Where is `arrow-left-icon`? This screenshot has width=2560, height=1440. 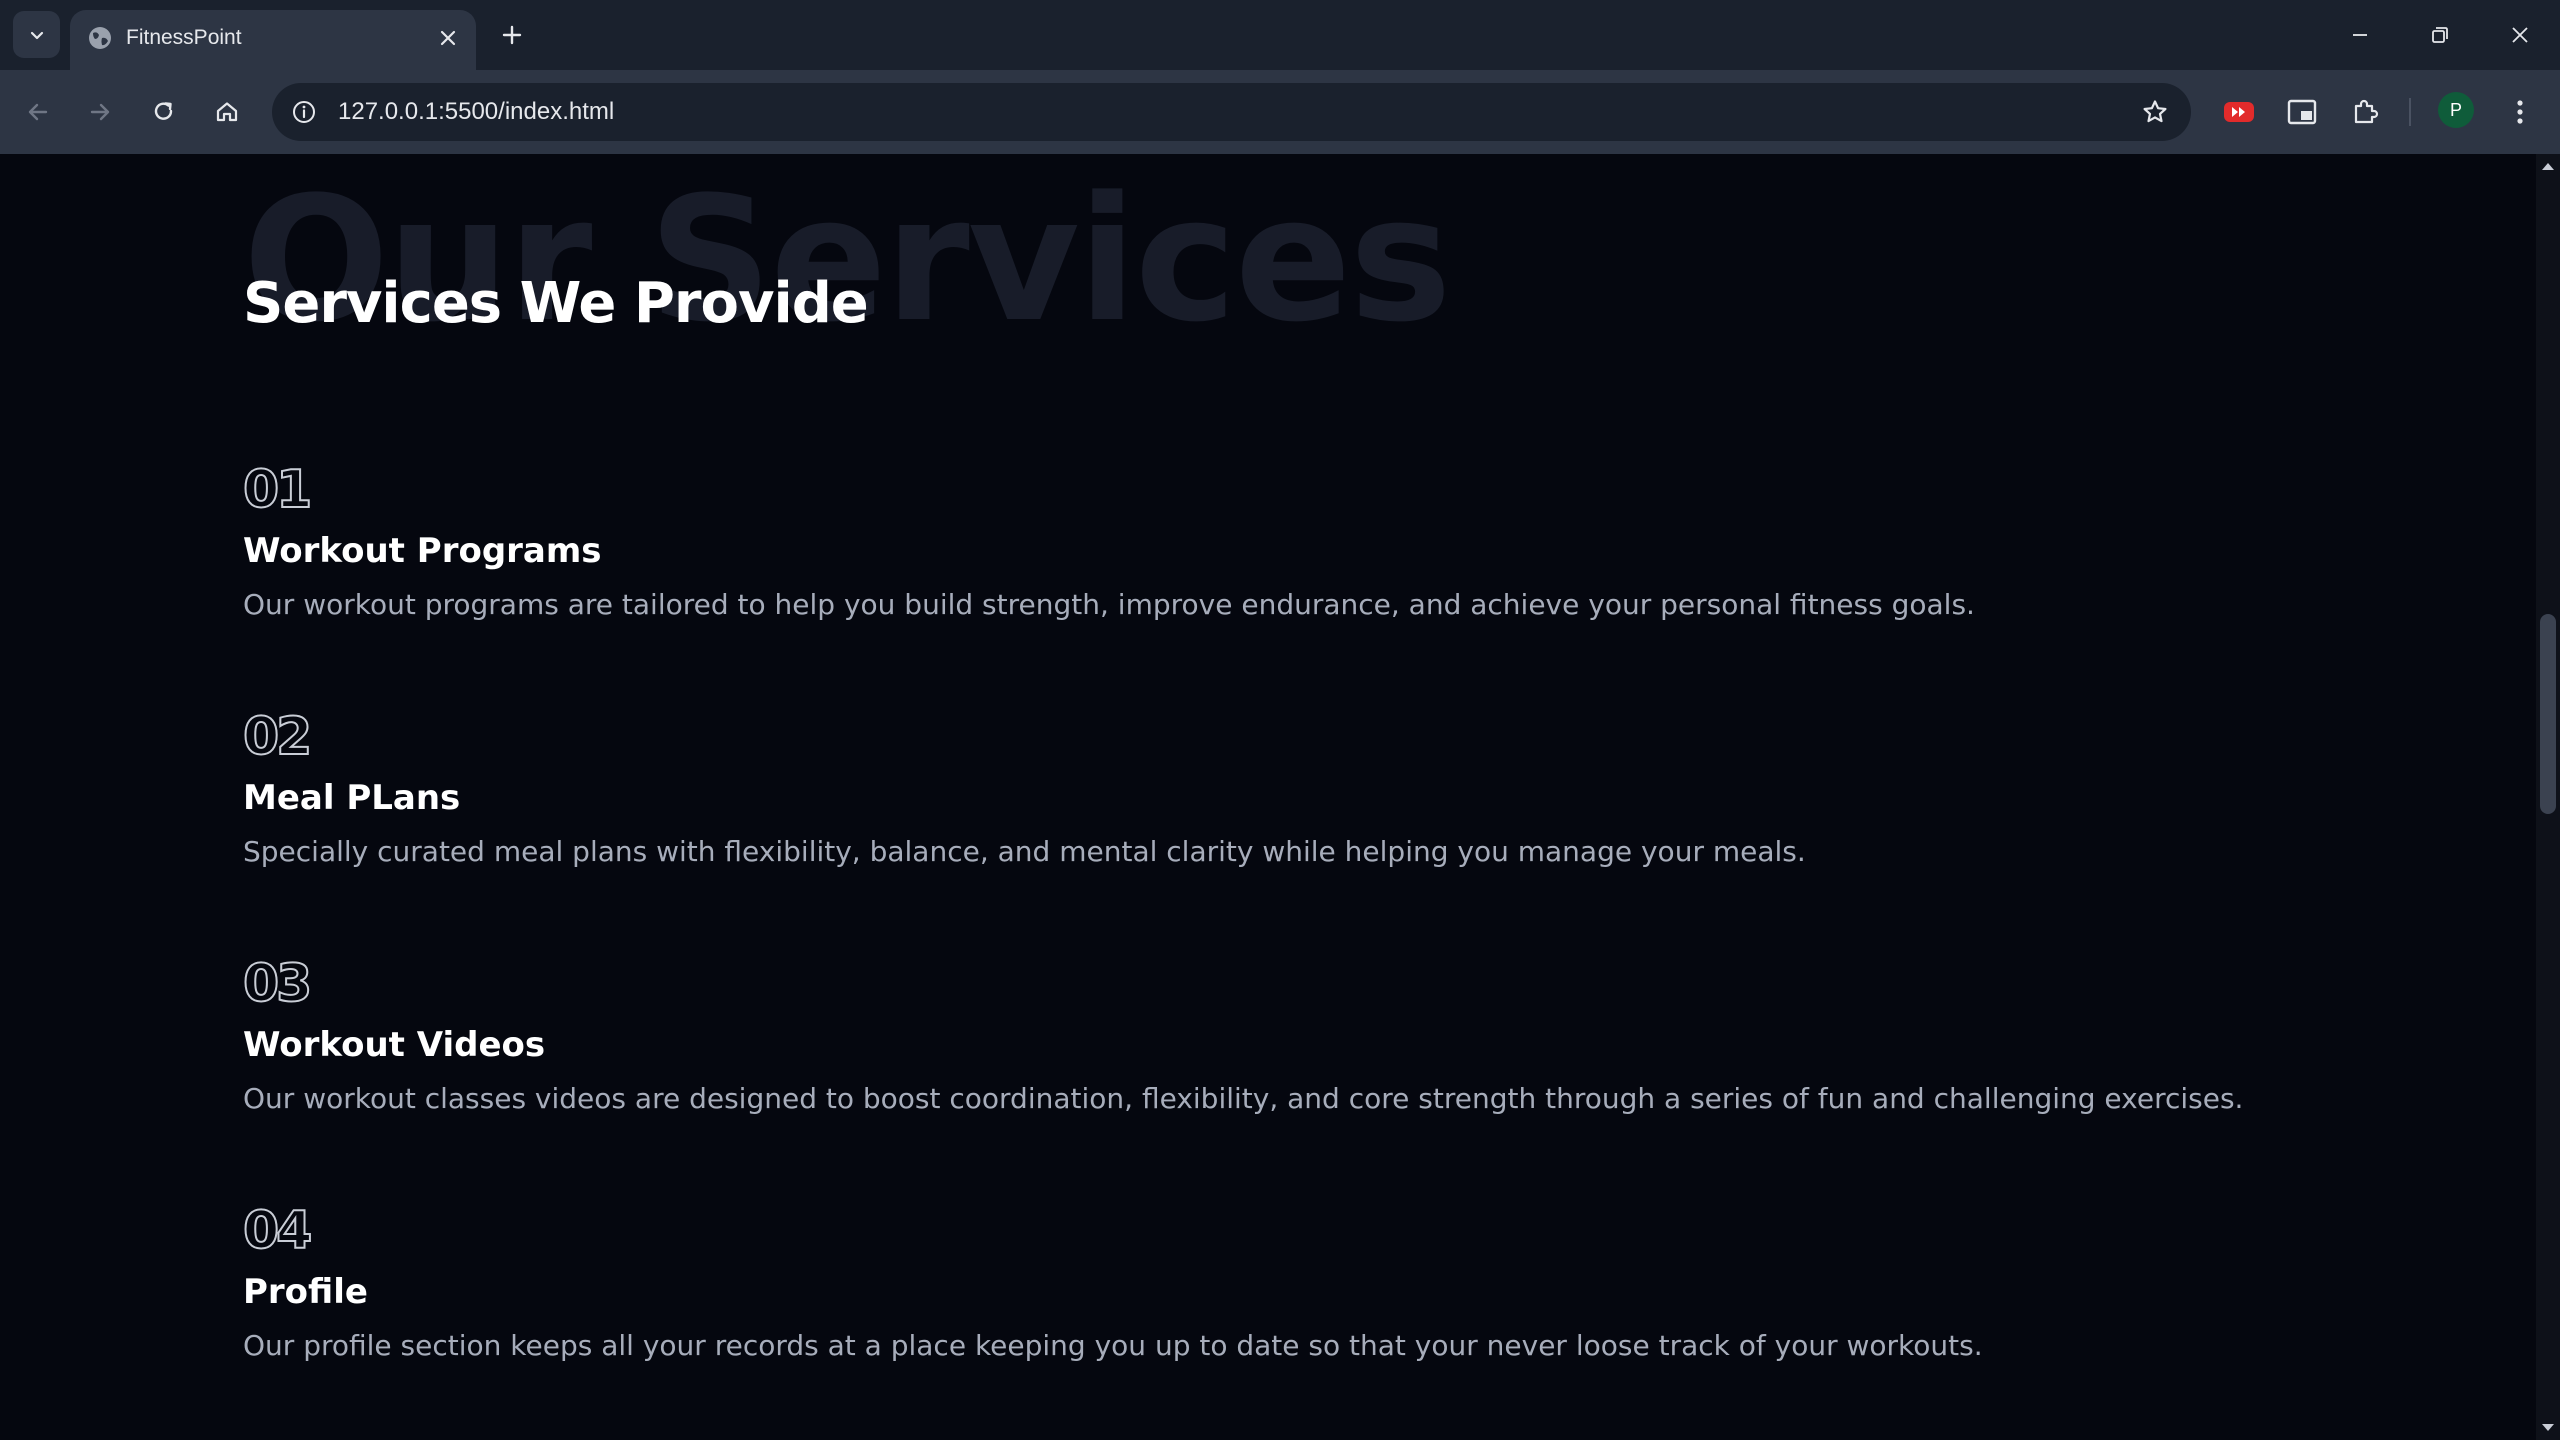
arrow-left-icon is located at coordinates (38, 112).